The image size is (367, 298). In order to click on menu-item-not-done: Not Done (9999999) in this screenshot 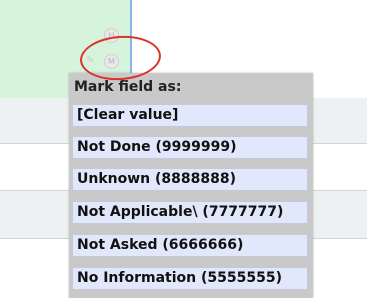, I will do `click(190, 147)`.